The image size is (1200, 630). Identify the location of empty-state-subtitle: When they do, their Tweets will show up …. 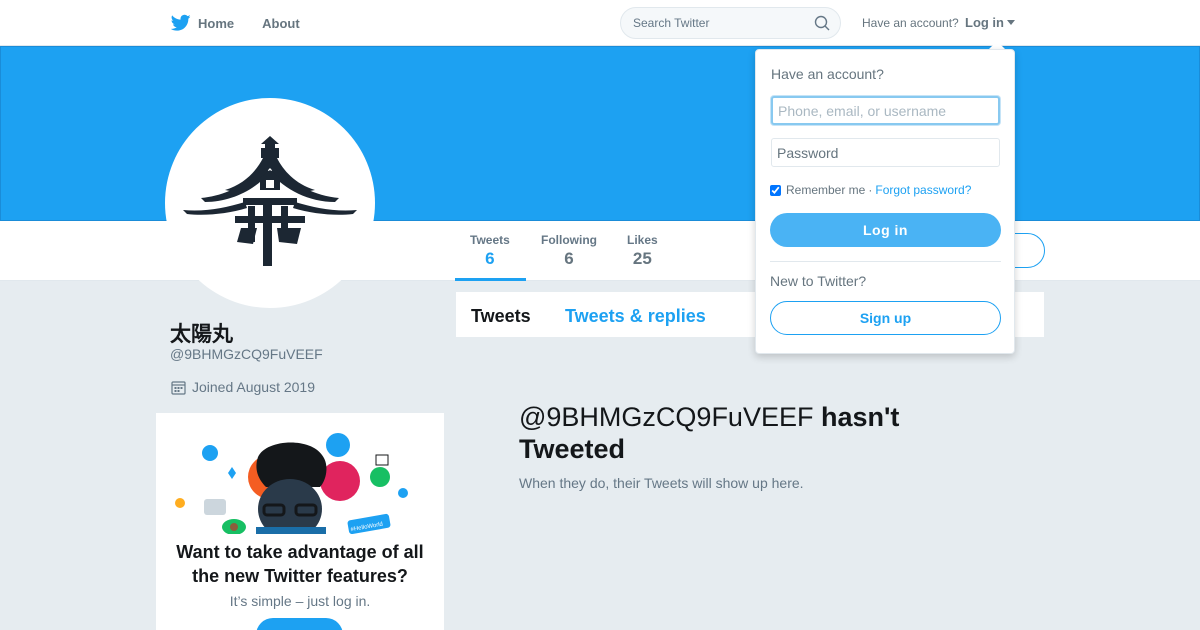
(661, 483).